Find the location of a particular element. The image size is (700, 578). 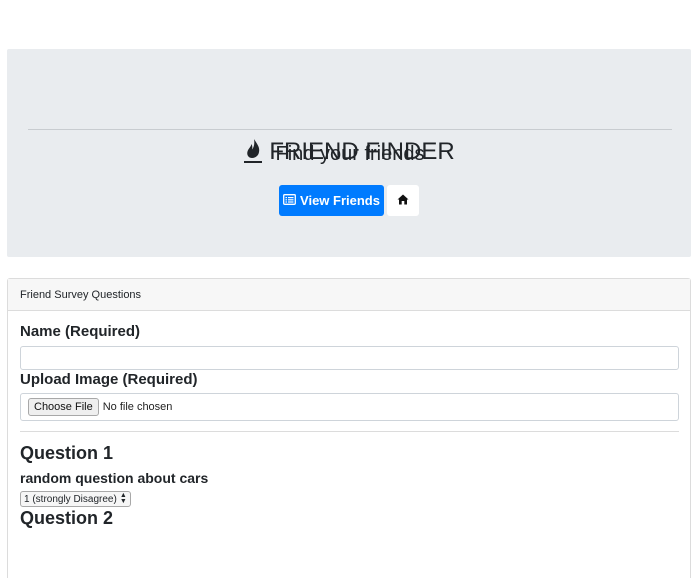

file-status: No file chosen is located at coordinates (137, 407).